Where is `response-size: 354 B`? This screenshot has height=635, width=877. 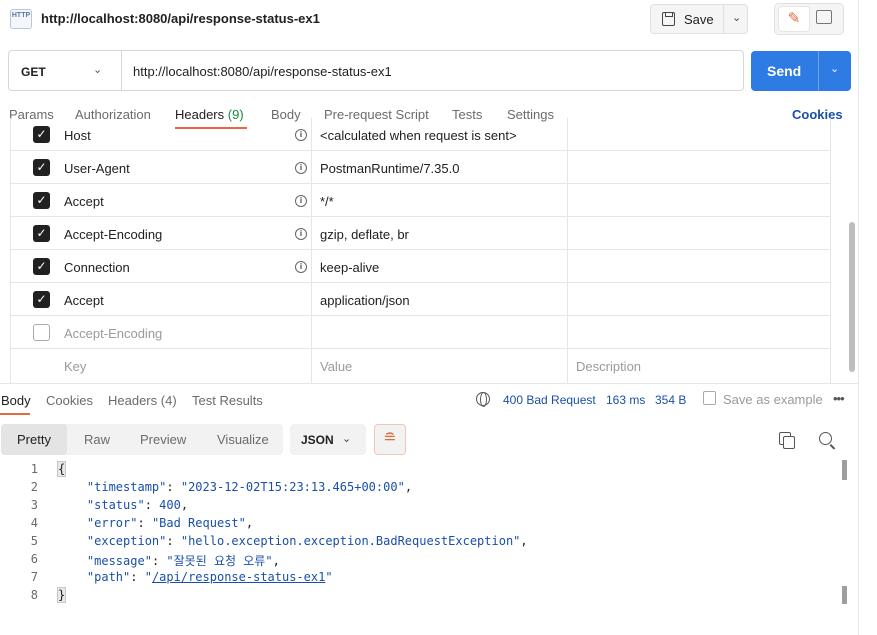
response-size: 354 B is located at coordinates (670, 400).